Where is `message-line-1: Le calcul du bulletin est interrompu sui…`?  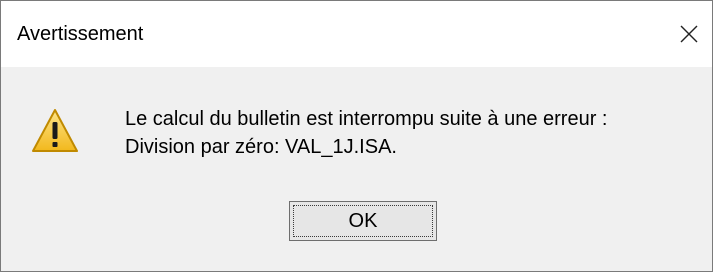
message-line-1: Le calcul du bulletin est interrompu sui… is located at coordinates (366, 119).